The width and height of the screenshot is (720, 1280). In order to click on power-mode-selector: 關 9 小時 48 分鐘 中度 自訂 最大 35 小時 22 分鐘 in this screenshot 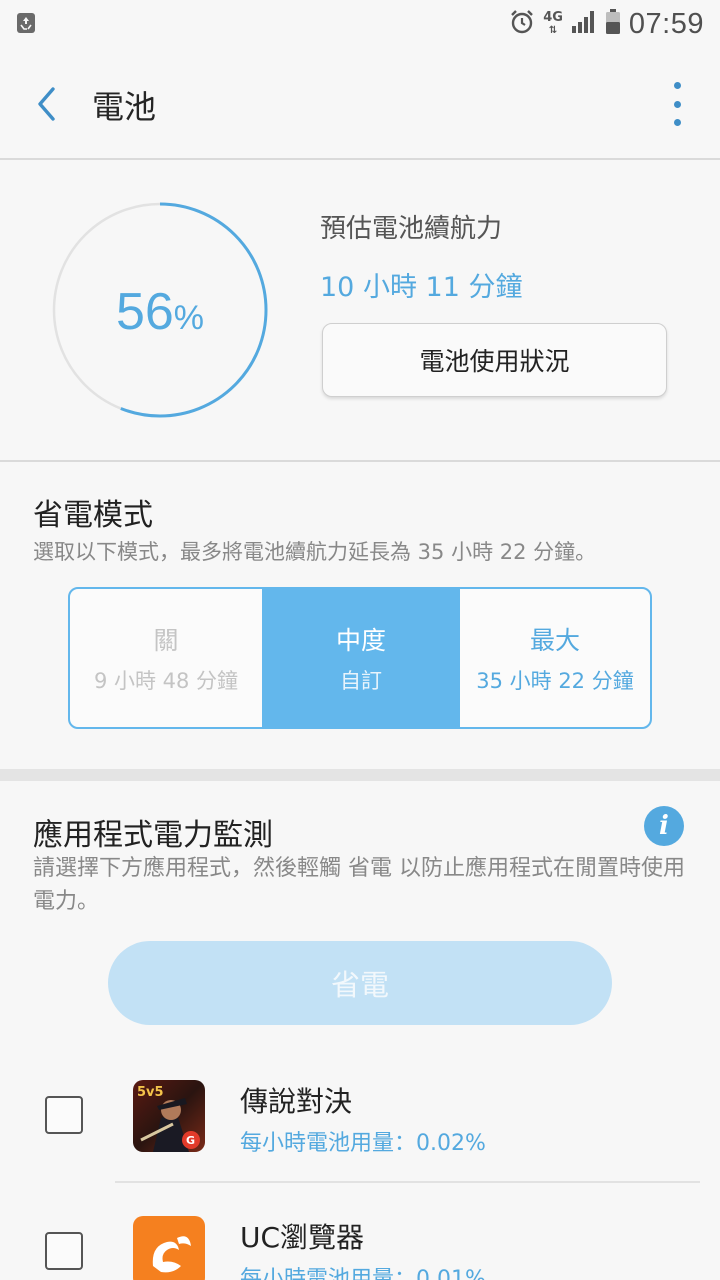, I will do `click(360, 658)`.